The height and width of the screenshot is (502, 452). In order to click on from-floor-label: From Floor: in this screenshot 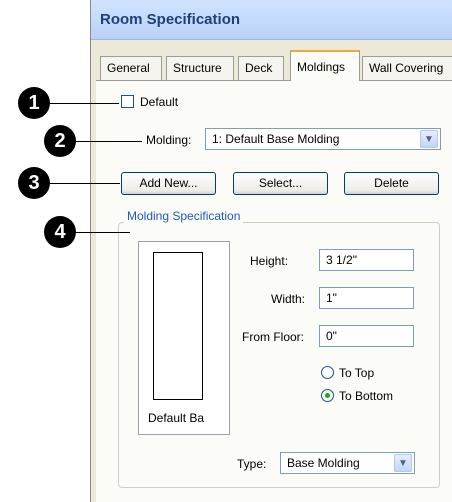, I will do `click(273, 337)`.